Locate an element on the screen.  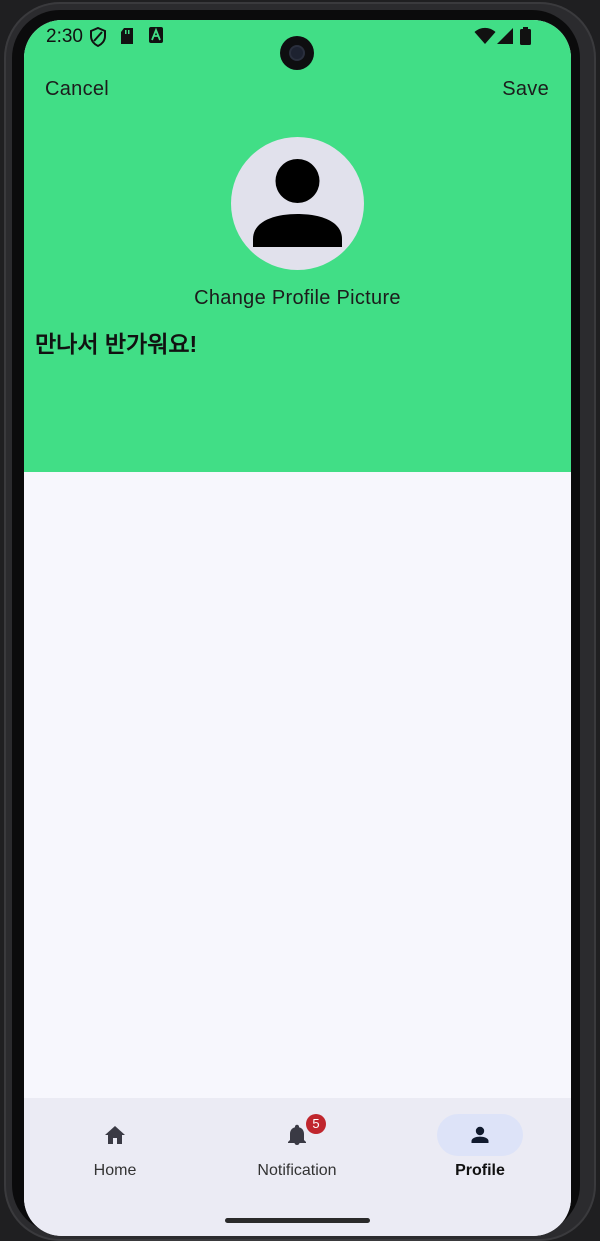
home-icon is located at coordinates (115, 1135).